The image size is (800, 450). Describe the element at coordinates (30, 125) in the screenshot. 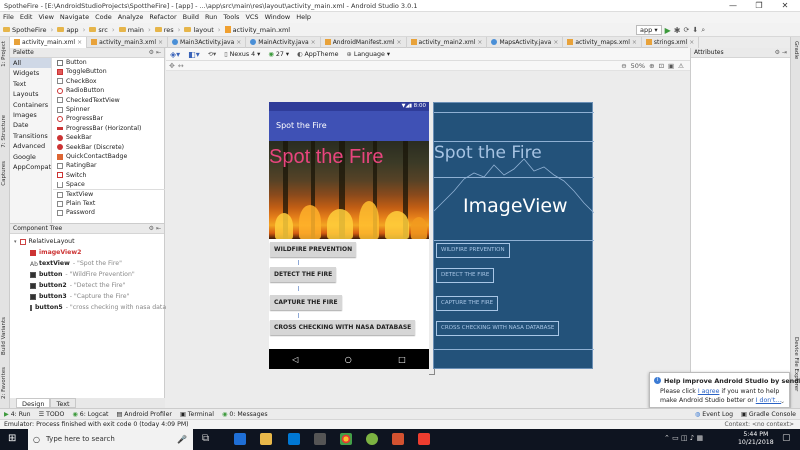

I see `category-date: Date` at that location.